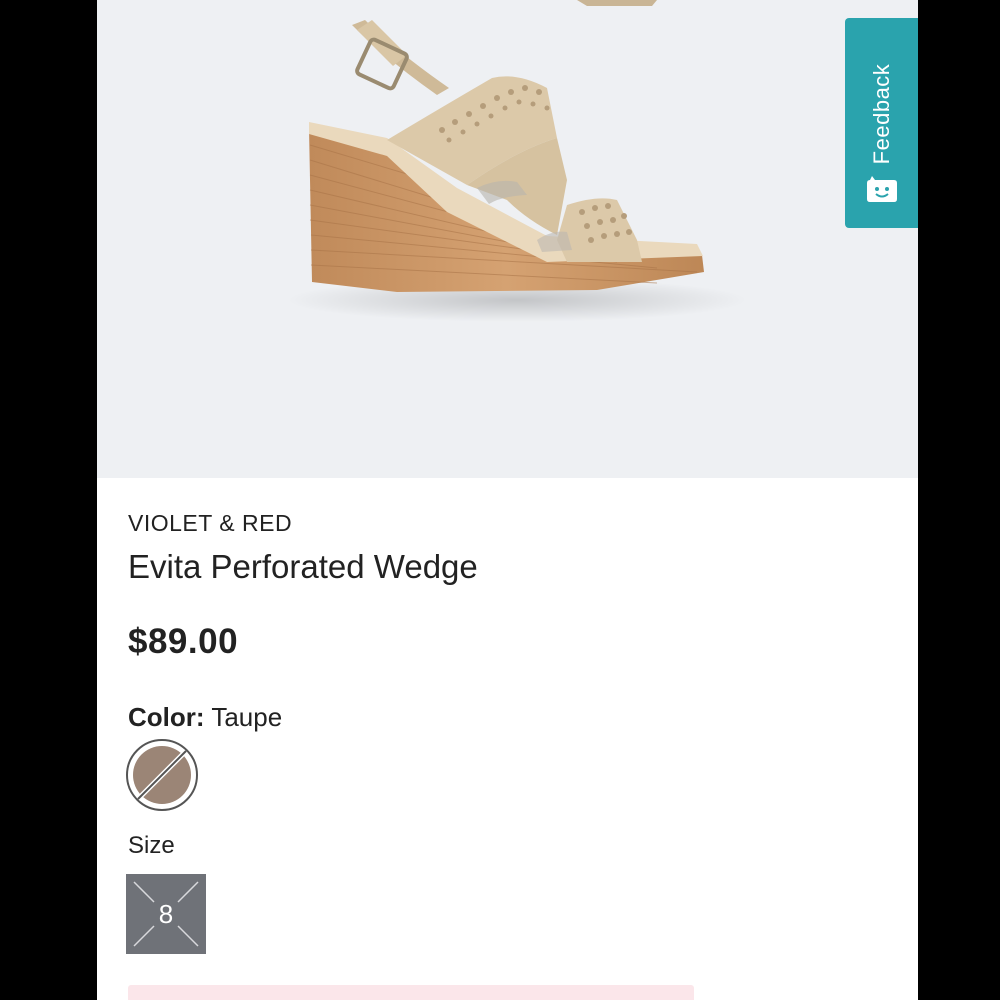  What do you see at coordinates (166, 717) in the screenshot?
I see `color-key: Color:` at bounding box center [166, 717].